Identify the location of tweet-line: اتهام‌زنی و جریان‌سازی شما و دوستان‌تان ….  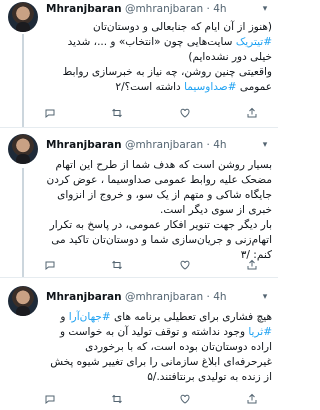
(161, 240).